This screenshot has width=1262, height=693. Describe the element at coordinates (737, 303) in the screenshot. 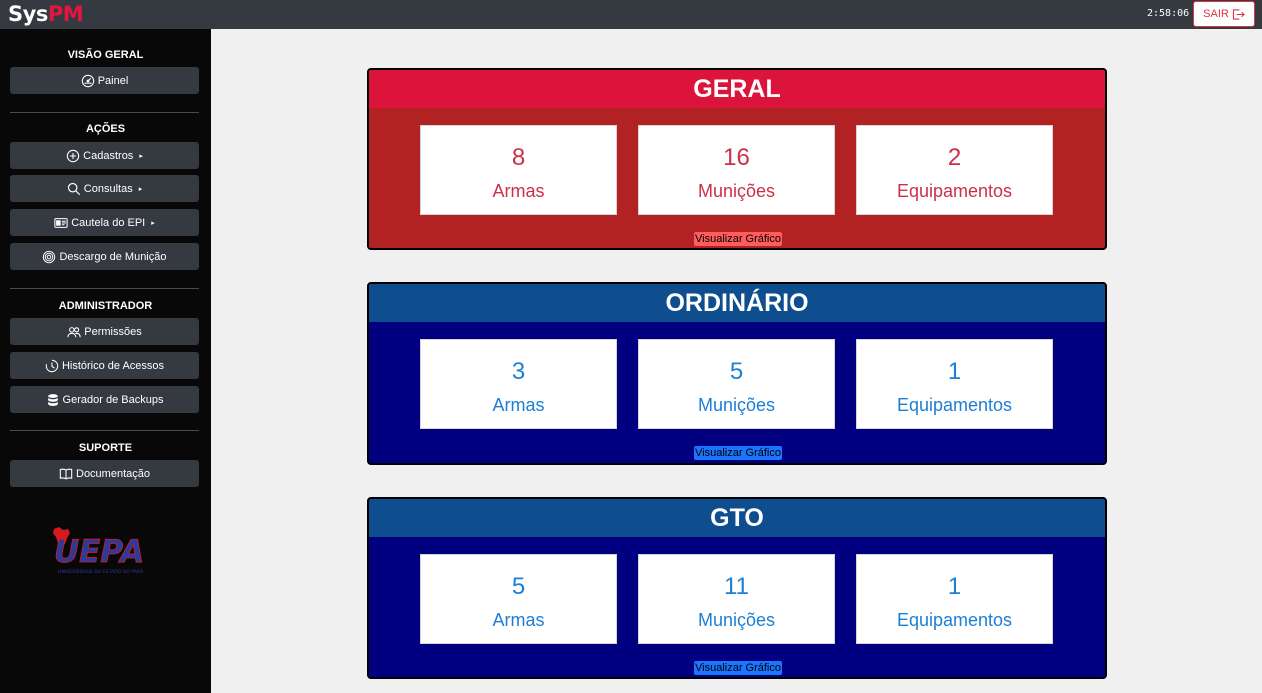

I see `panel-title: ORDINÁRIO` at that location.